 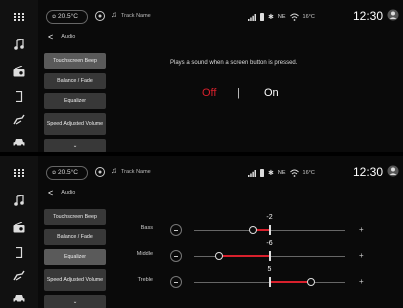 I want to click on eq-band-middle: Middle -6 +, so click(x=250, y=254).